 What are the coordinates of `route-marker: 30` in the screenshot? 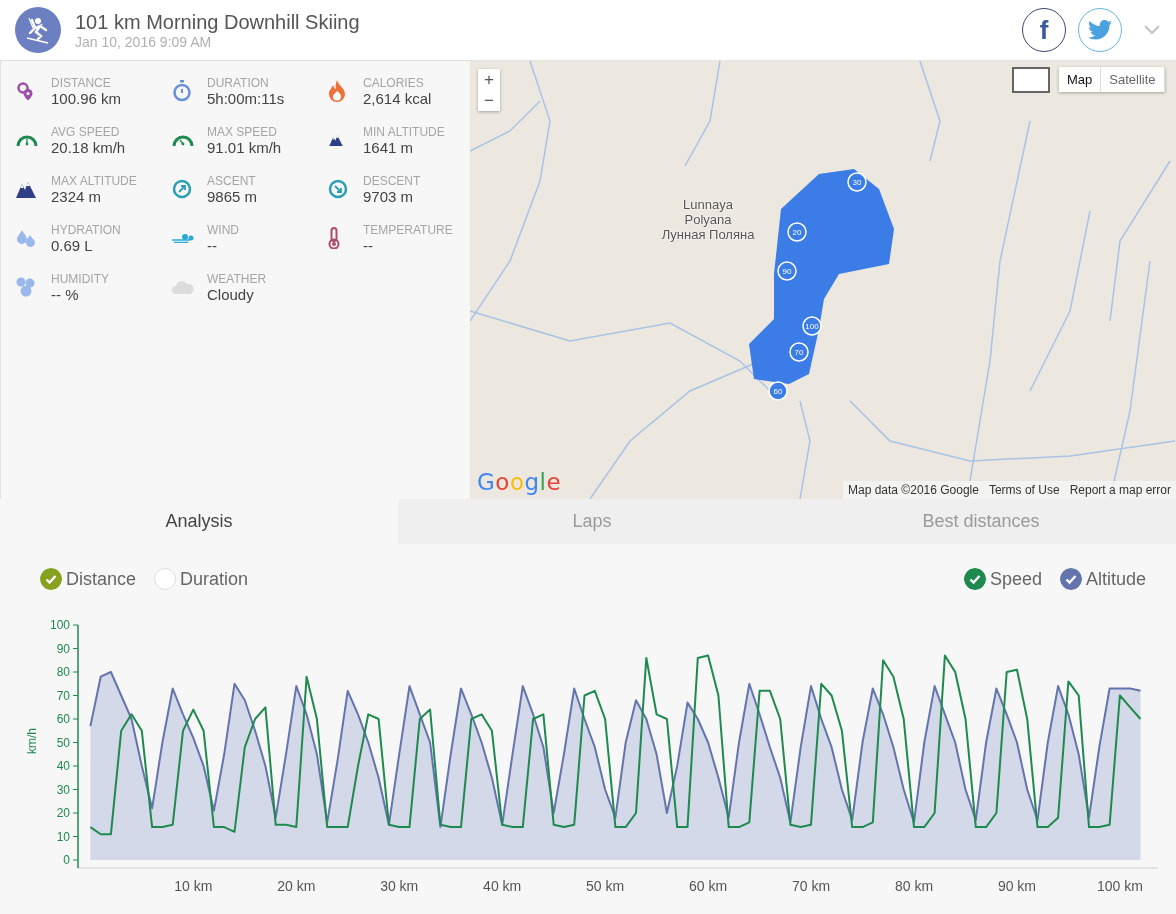 It's located at (857, 182).